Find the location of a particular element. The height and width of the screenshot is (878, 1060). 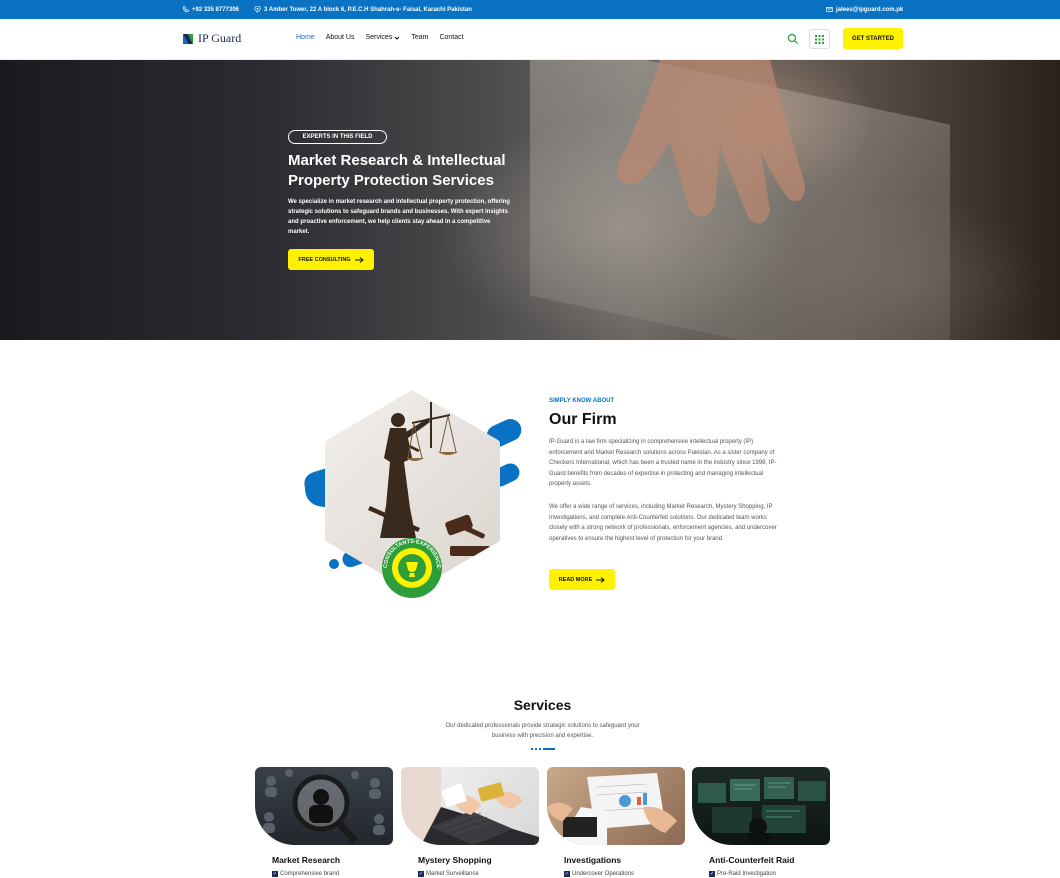

card-feature-text: Comprehensive brand is located at coordinates (310, 874).